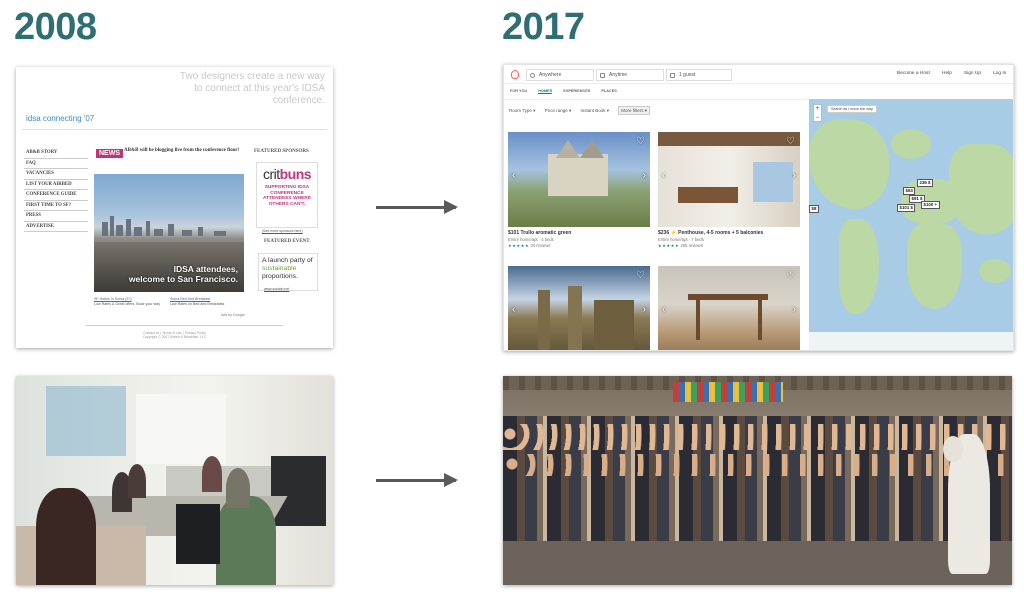  Describe the element at coordinates (999, 73) in the screenshot. I see `log-in-link: Log In` at that location.